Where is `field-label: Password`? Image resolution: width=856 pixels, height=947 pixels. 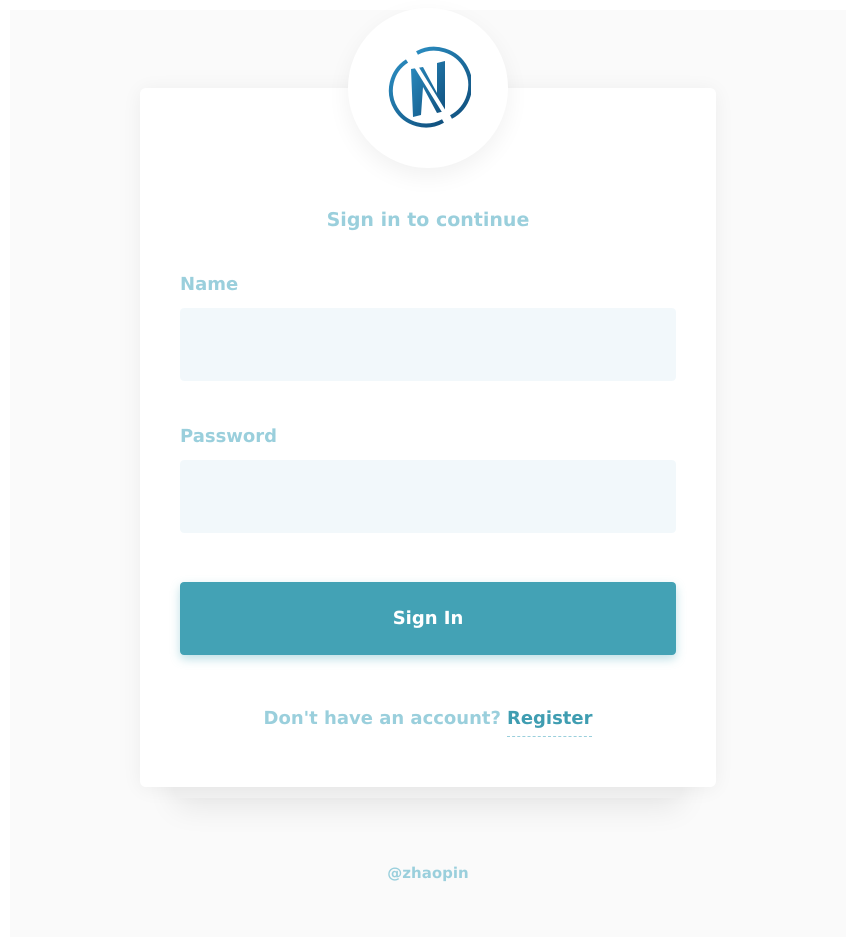
field-label: Password is located at coordinates (229, 436).